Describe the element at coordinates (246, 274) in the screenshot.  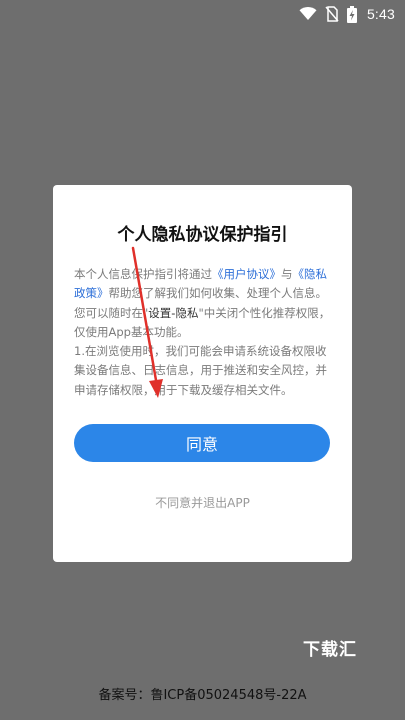
I see `user-agreement-link: 《用户协议》` at that location.